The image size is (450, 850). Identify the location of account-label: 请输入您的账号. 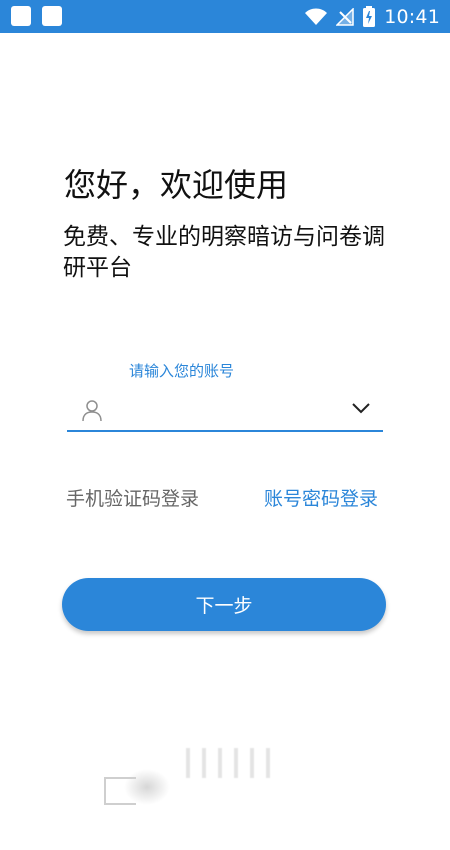
(182, 371).